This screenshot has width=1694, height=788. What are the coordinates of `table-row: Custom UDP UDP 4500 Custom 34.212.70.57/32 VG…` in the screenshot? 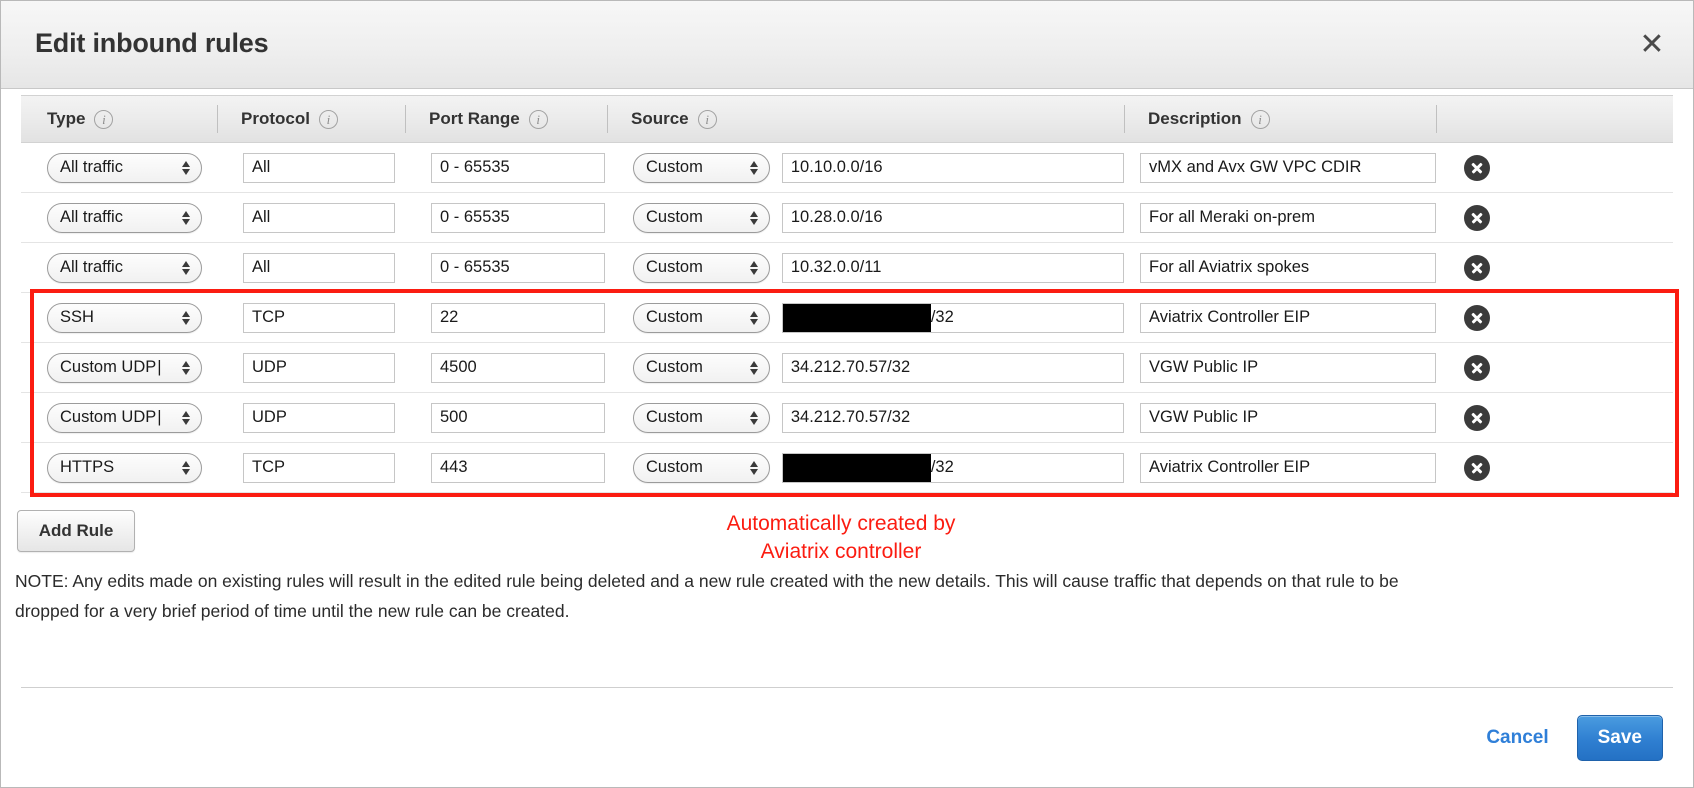 It's located at (847, 368).